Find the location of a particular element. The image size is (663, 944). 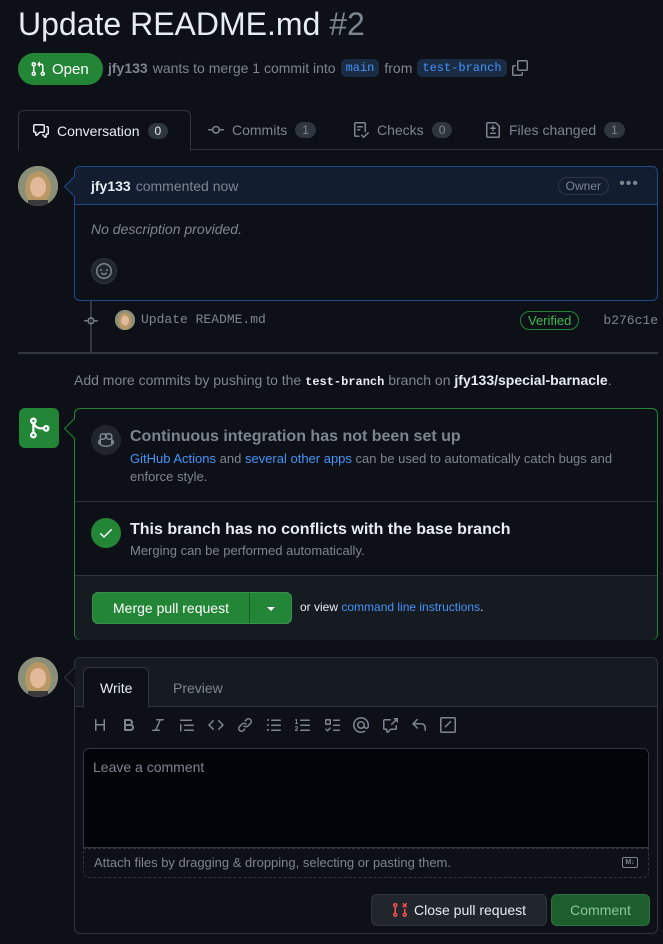

copy-icon is located at coordinates (519, 68).